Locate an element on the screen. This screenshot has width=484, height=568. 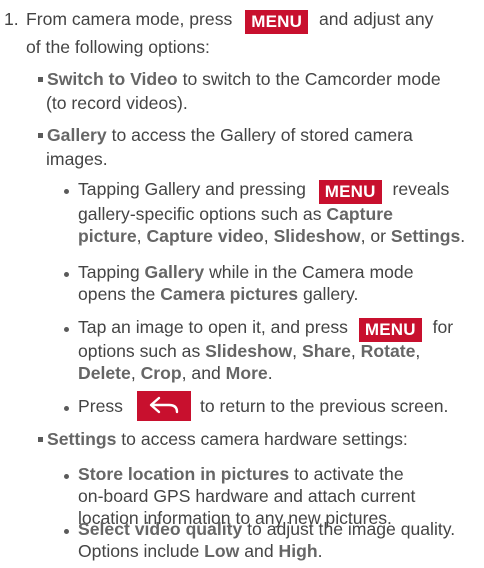
gallery-bullet-1-line-2: gallery-specific options such as Capture is located at coordinates (235, 214).